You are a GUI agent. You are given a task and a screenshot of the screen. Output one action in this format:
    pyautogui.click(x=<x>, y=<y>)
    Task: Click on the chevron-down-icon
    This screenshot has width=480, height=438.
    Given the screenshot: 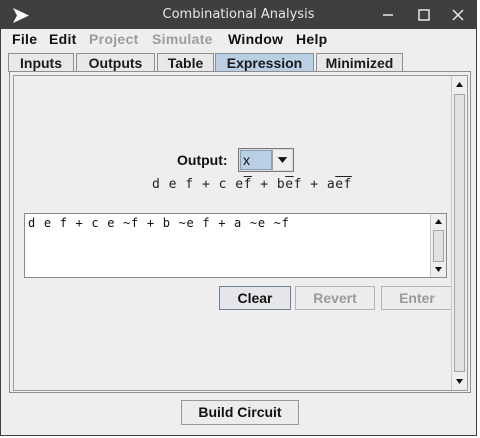 What is the action you would take?
    pyautogui.click(x=282, y=160)
    